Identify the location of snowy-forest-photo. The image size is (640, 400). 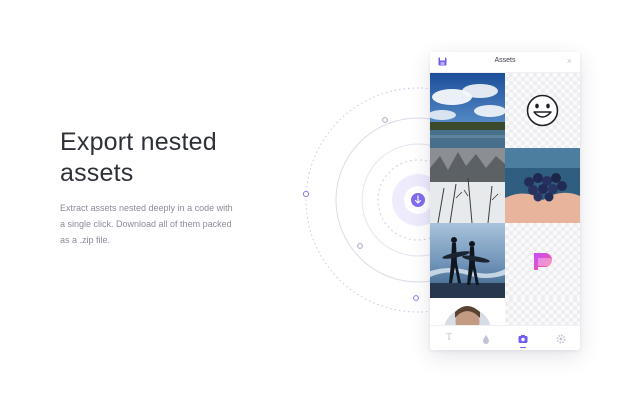
(467, 185).